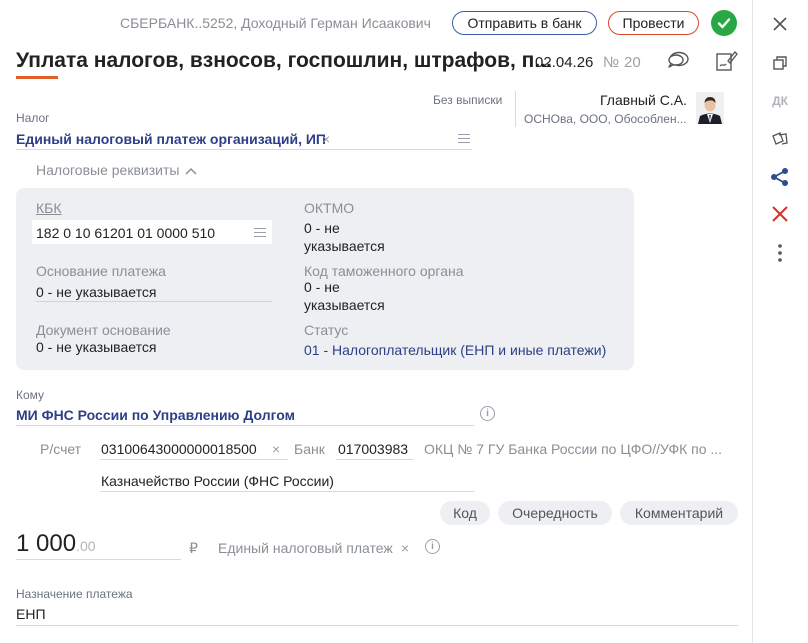  I want to click on tax-list-icon, so click(464, 138).